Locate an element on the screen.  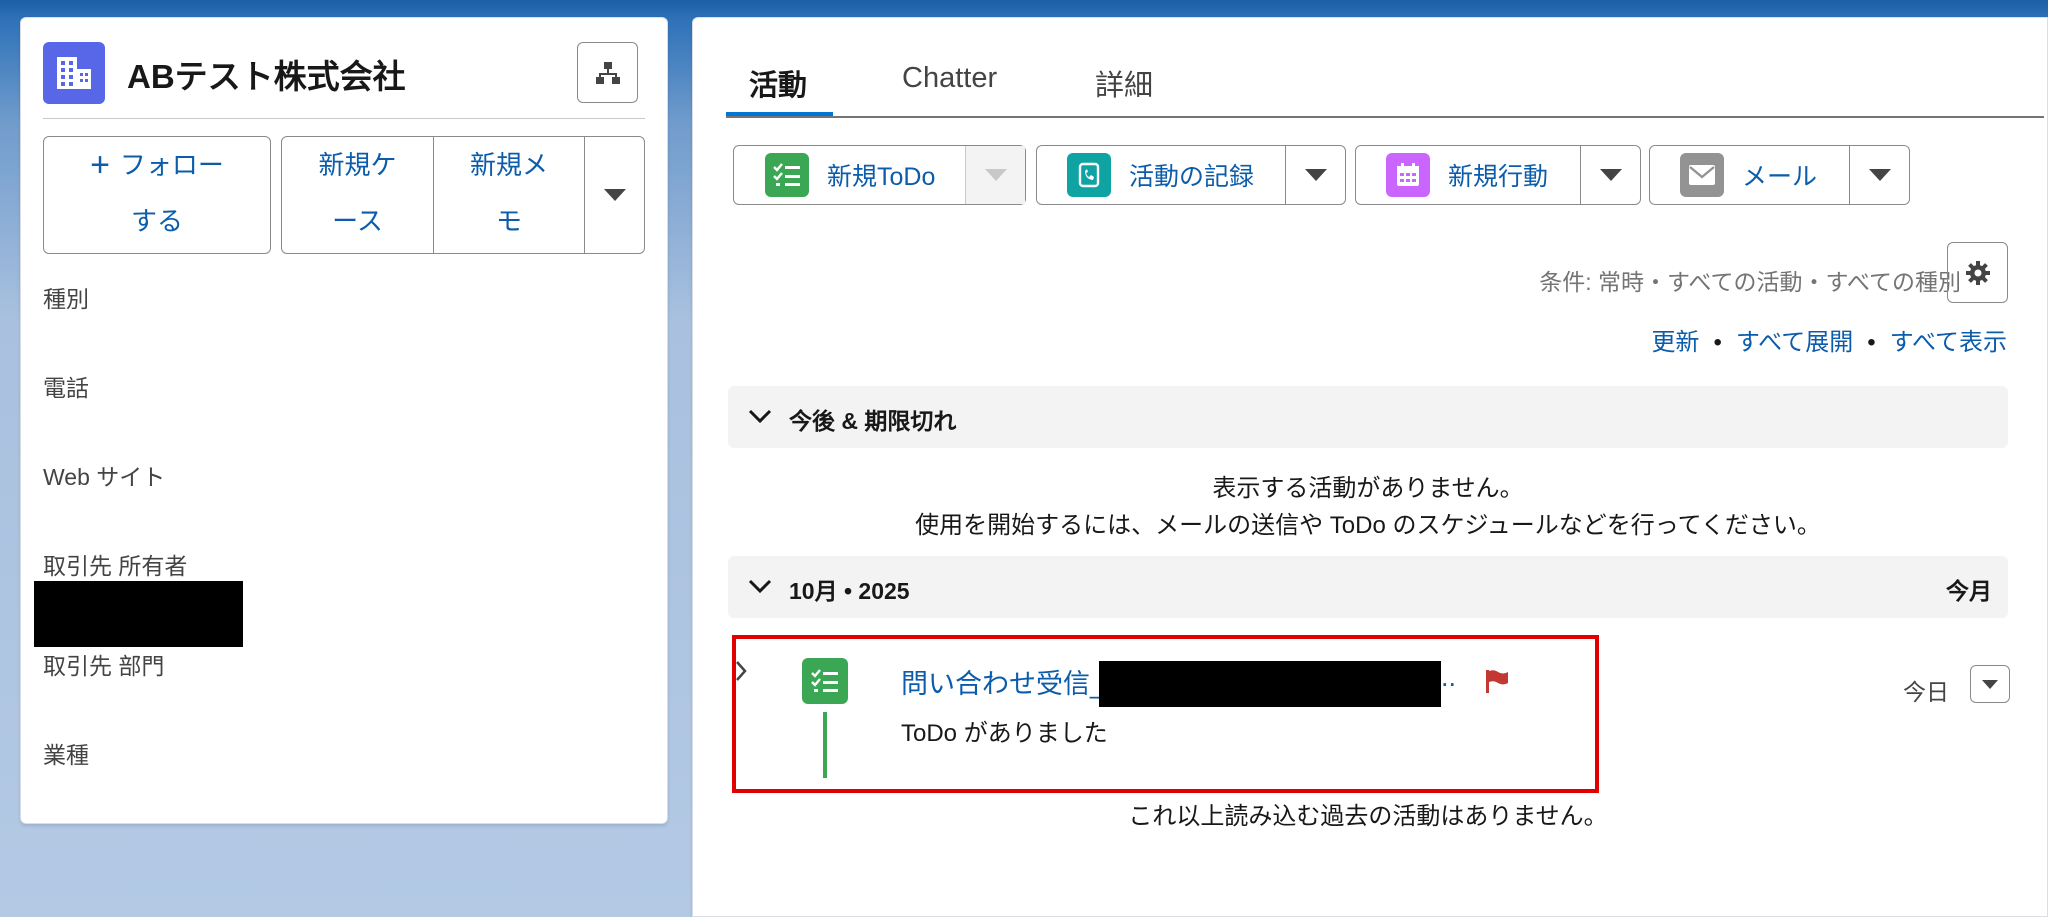
hierarchy-icon is located at coordinates (607, 72).